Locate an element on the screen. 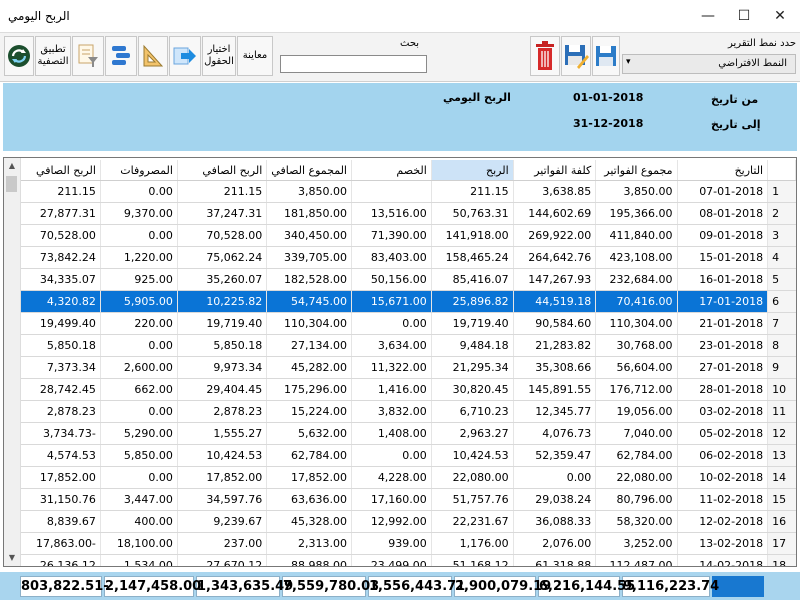 This screenshot has width=800, height=600. cell-net-profit: 2,878.23 is located at coordinates (222, 411).